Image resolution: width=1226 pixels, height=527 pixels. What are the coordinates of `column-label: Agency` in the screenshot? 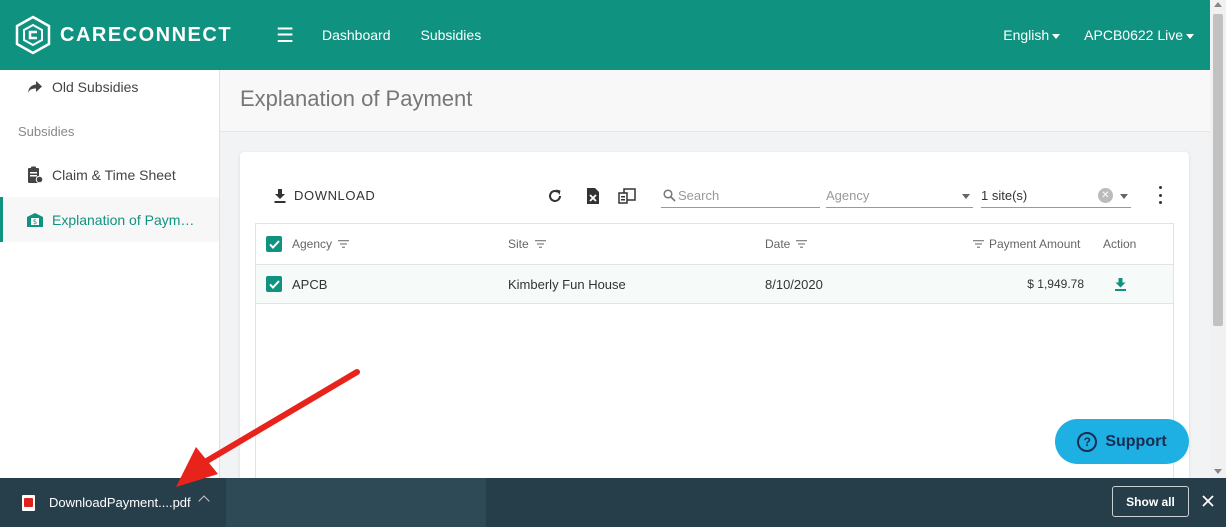 It's located at (312, 244).